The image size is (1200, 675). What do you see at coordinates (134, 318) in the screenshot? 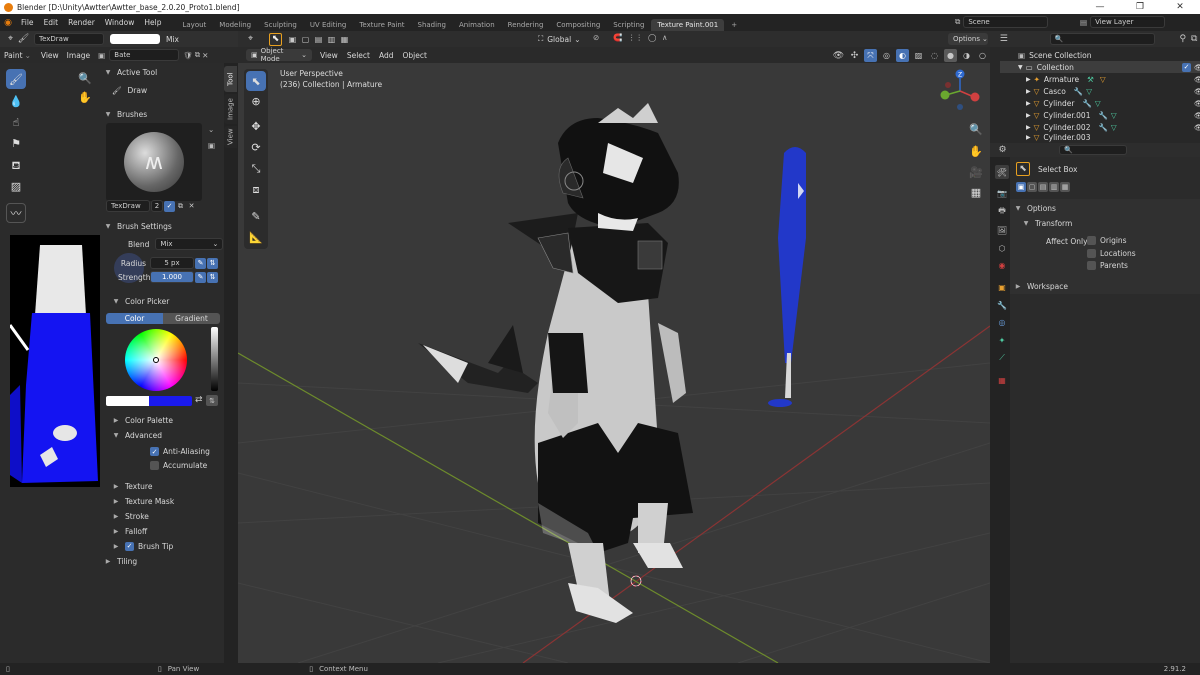
I see `tab-color: Color` at bounding box center [134, 318].